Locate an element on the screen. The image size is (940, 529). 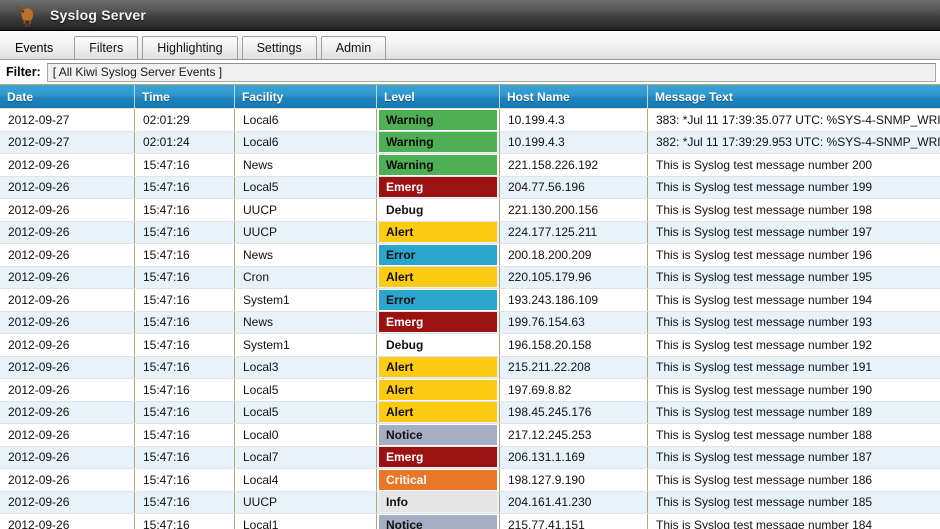
column-header-date: Date is located at coordinates (67, 96).